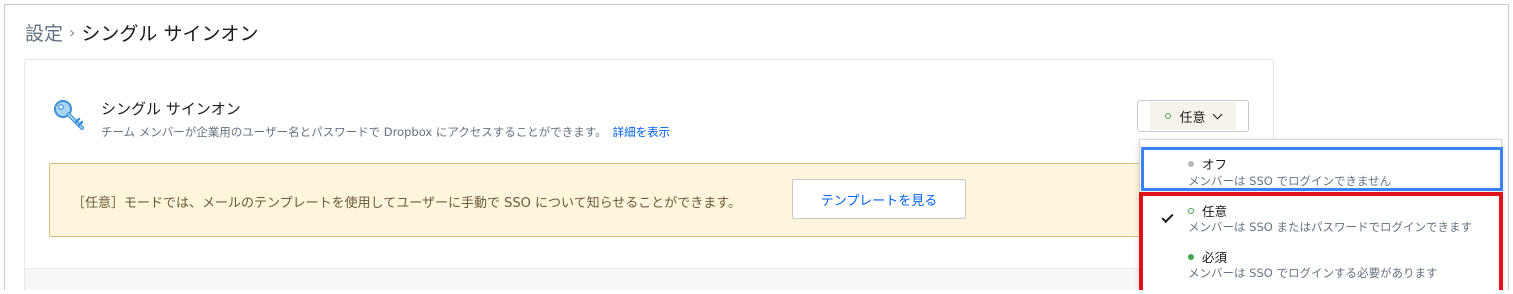 The image size is (1513, 294). I want to click on dot-green-icon, so click(1191, 256).